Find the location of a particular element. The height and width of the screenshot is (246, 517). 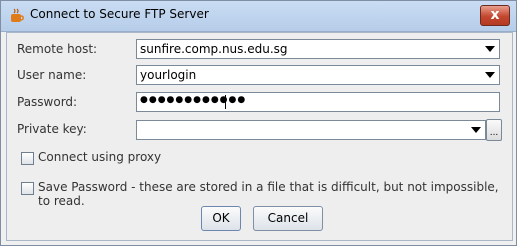

user-name-label: User name: is located at coordinates (52, 75).